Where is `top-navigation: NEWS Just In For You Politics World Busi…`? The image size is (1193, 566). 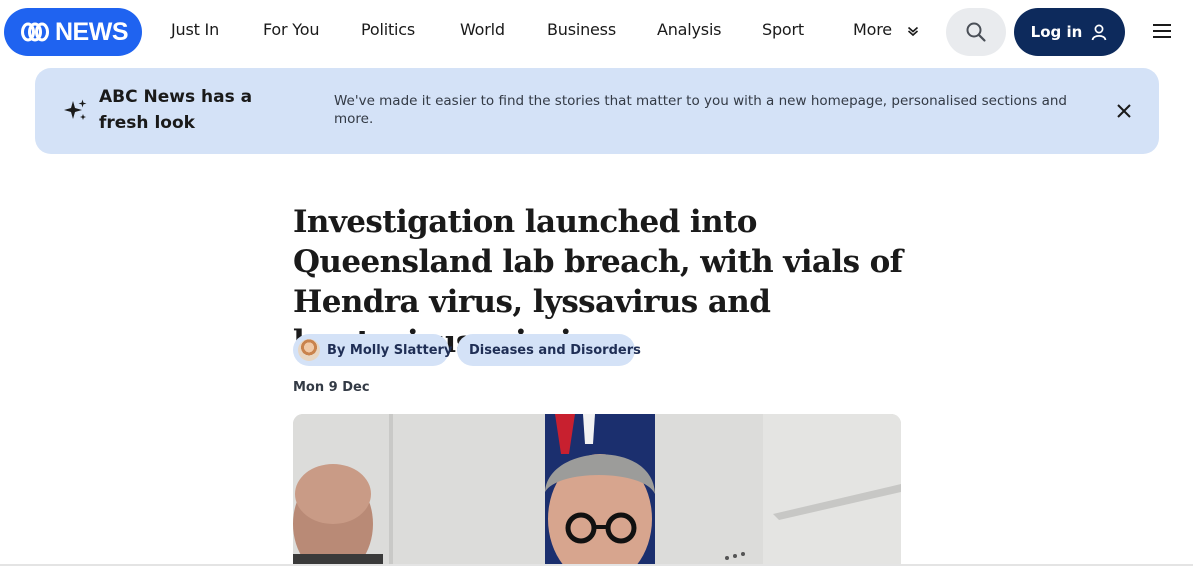
top-navigation: NEWS Just In For You Politics World Busi… is located at coordinates (596, 32).